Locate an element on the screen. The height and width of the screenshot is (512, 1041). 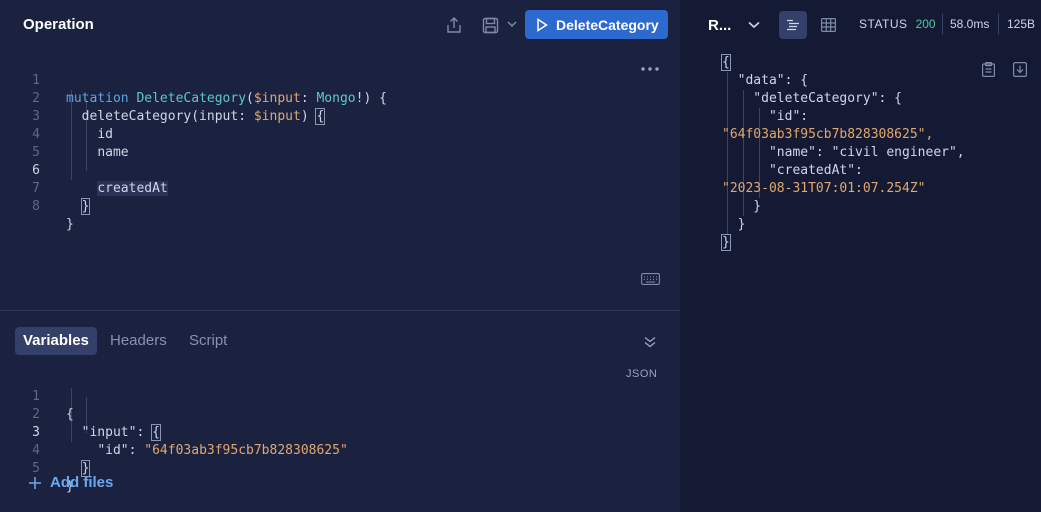
tab-variables: Variables is located at coordinates (56, 341).